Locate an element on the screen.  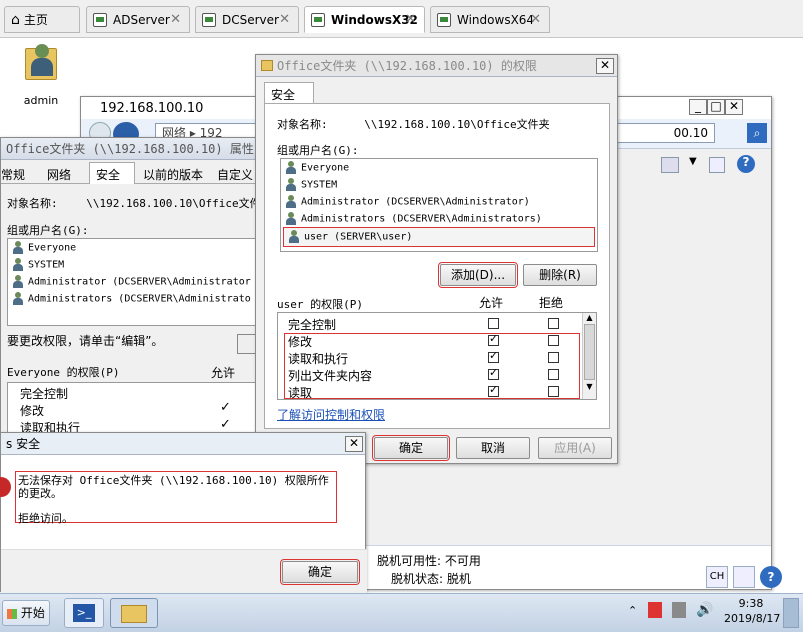
tab-windowsx64: WindowsX64 ✕ is located at coordinates (490, 19).